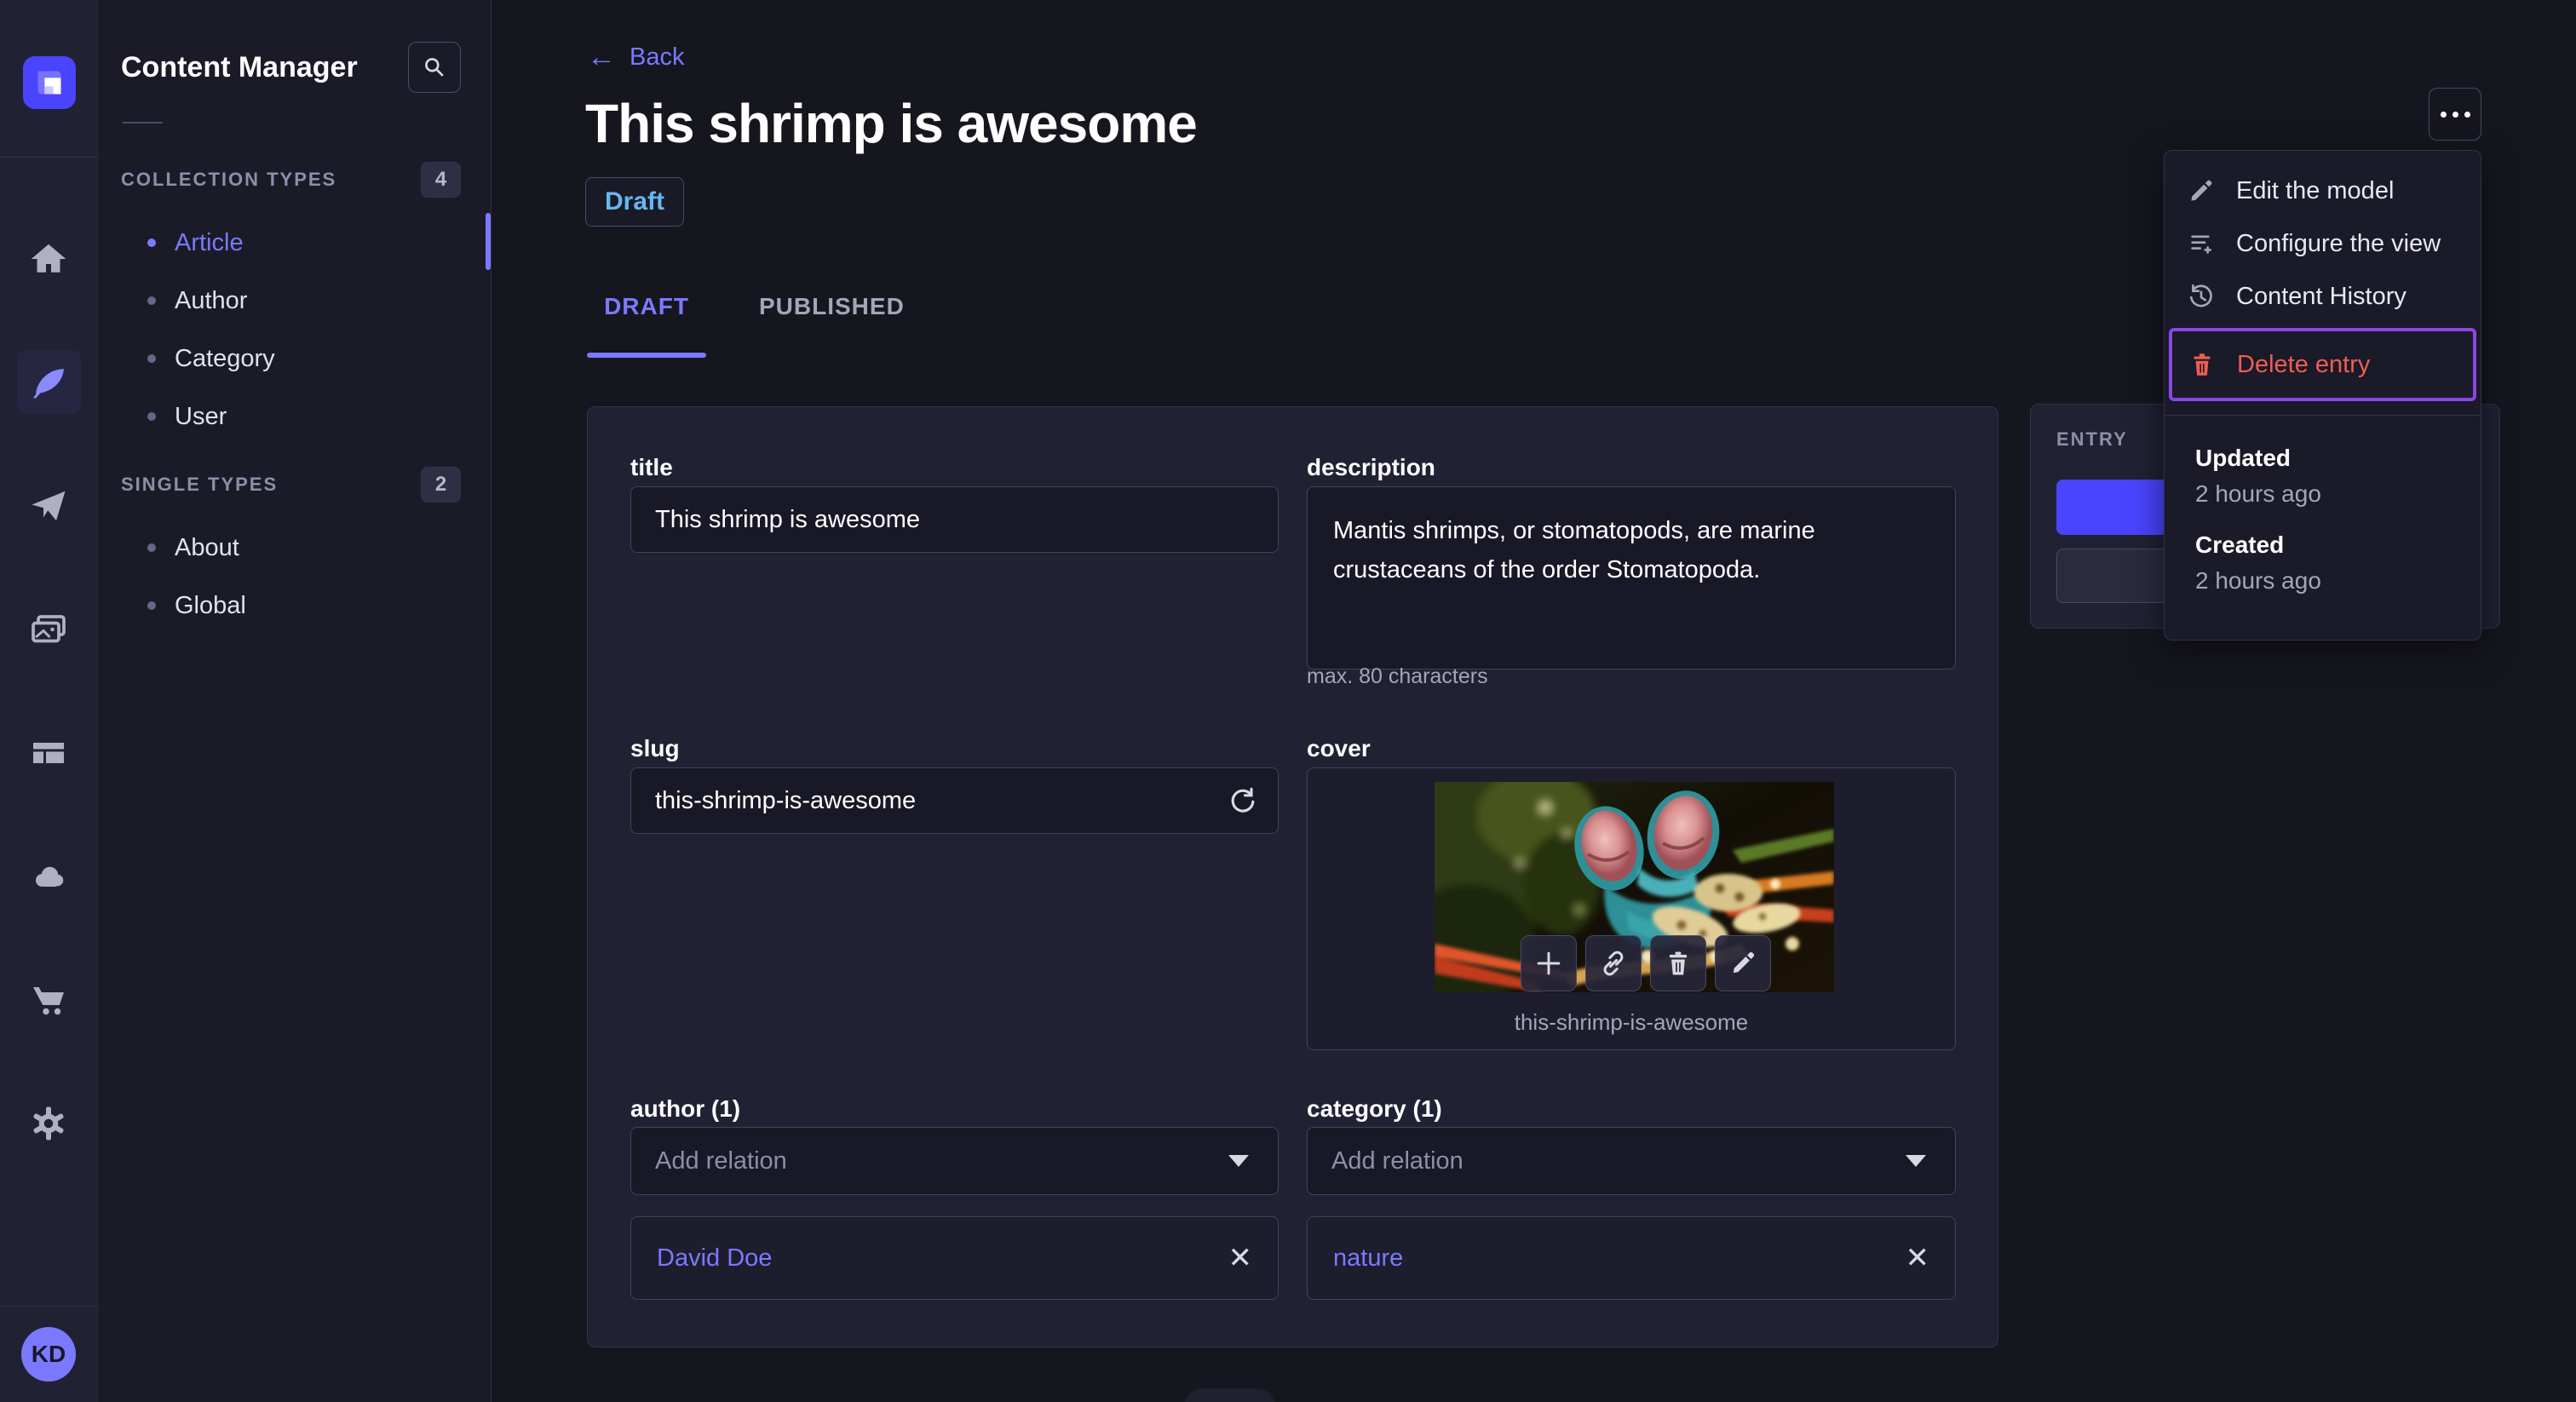 The width and height of the screenshot is (2576, 1402). I want to click on list-settings-icon, so click(2201, 243).